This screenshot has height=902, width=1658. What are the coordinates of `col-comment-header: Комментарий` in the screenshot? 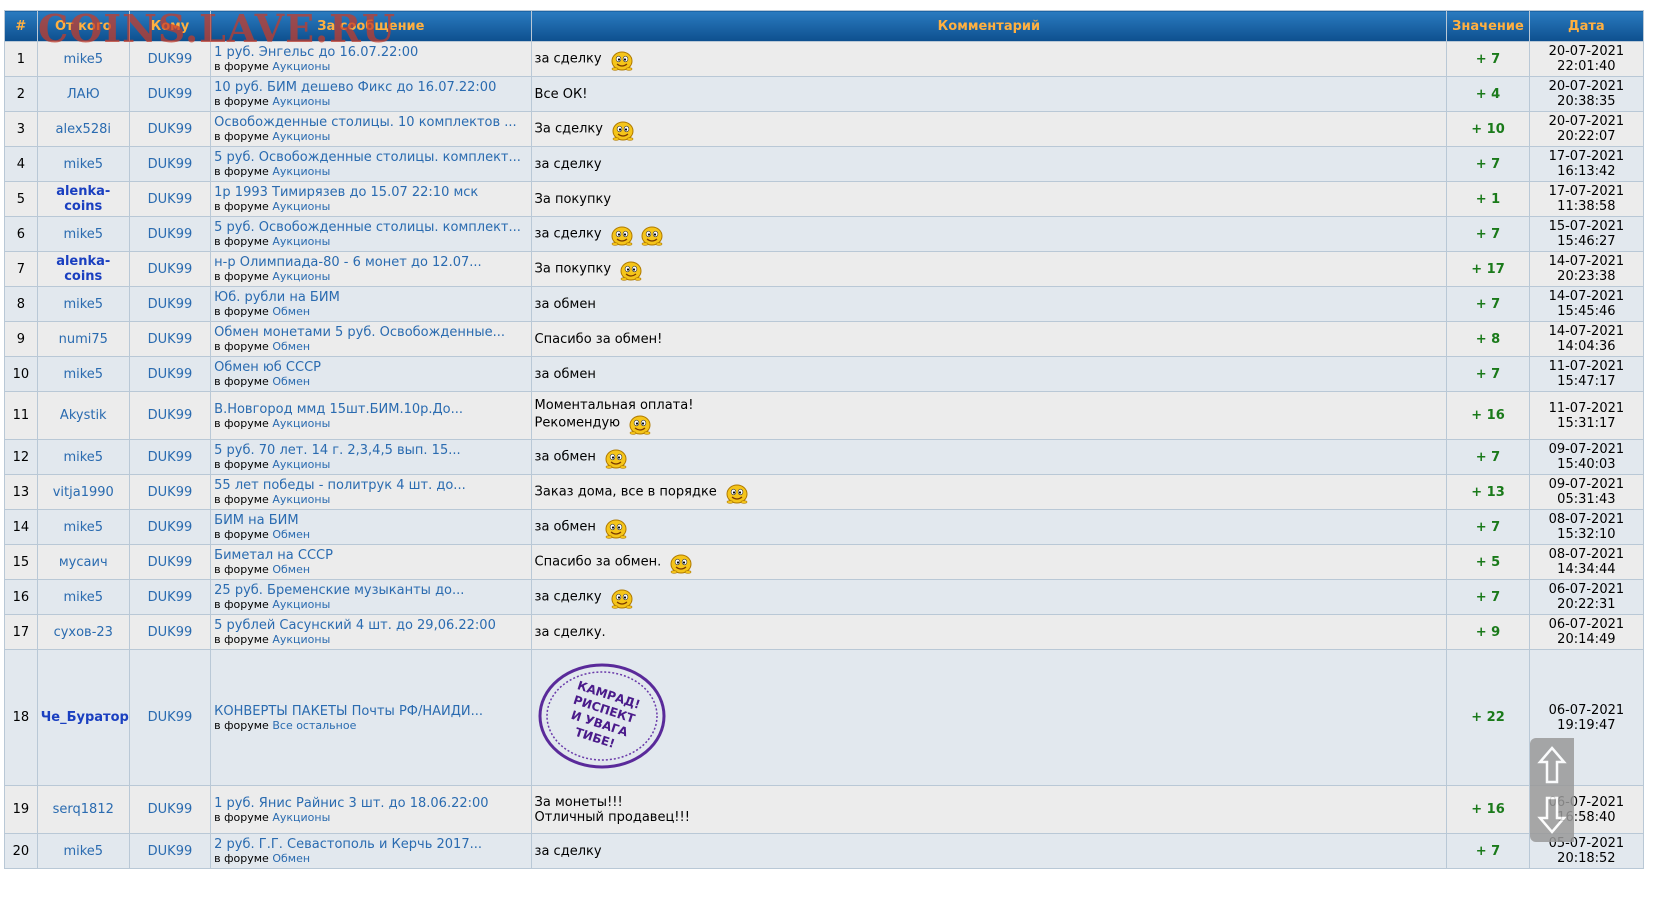 It's located at (989, 26).